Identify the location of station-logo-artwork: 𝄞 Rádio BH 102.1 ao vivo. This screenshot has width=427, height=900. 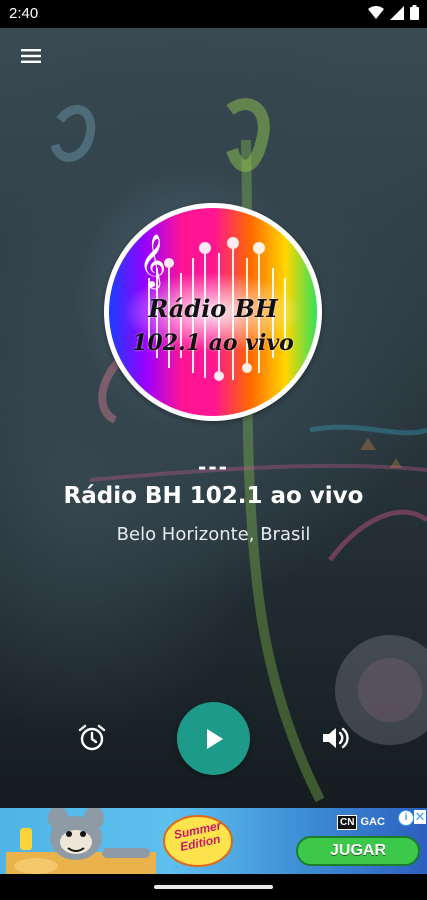
(213, 312).